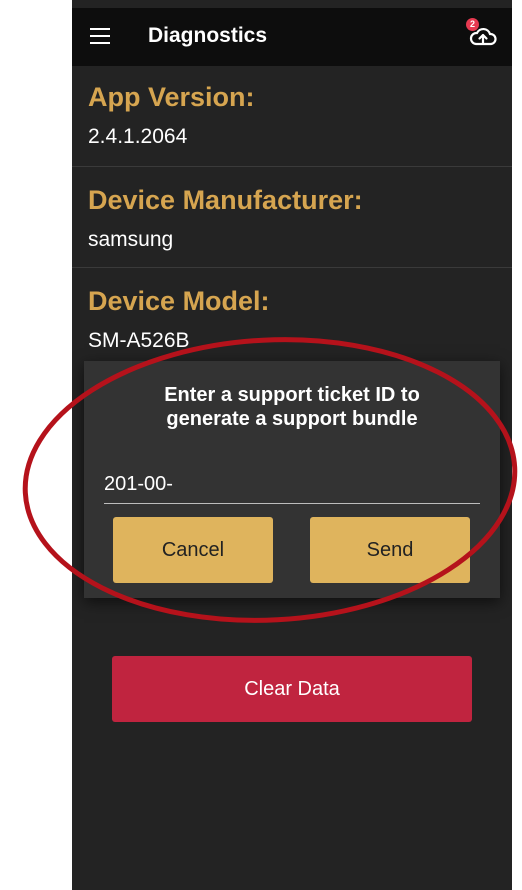  Describe the element at coordinates (208, 35) in the screenshot. I see `page-title: Diagnostics` at that location.